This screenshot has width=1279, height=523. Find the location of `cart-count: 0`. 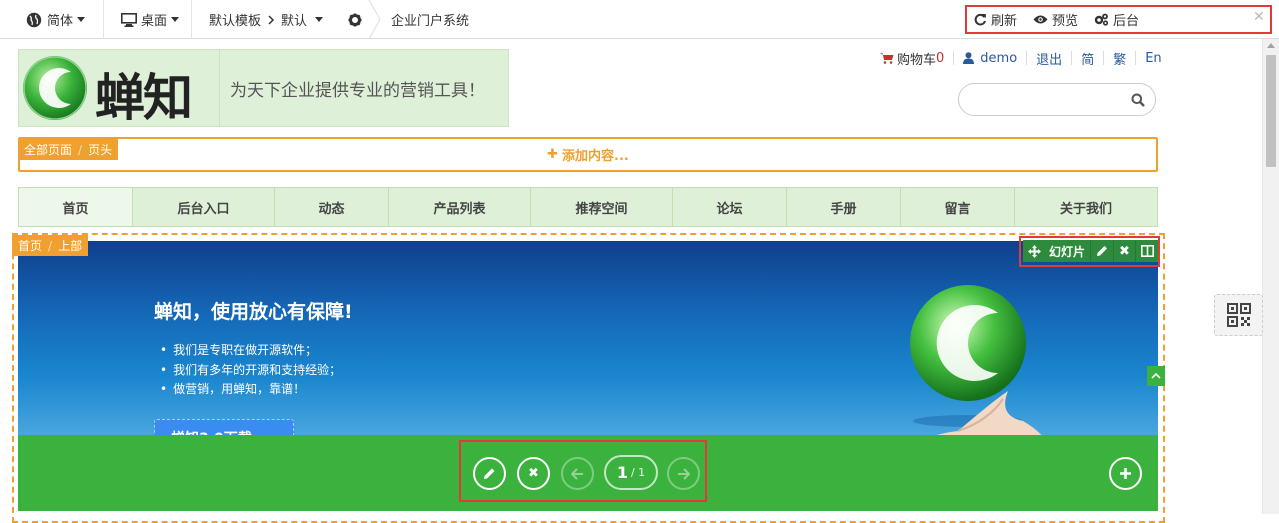

cart-count: 0 is located at coordinates (940, 58).